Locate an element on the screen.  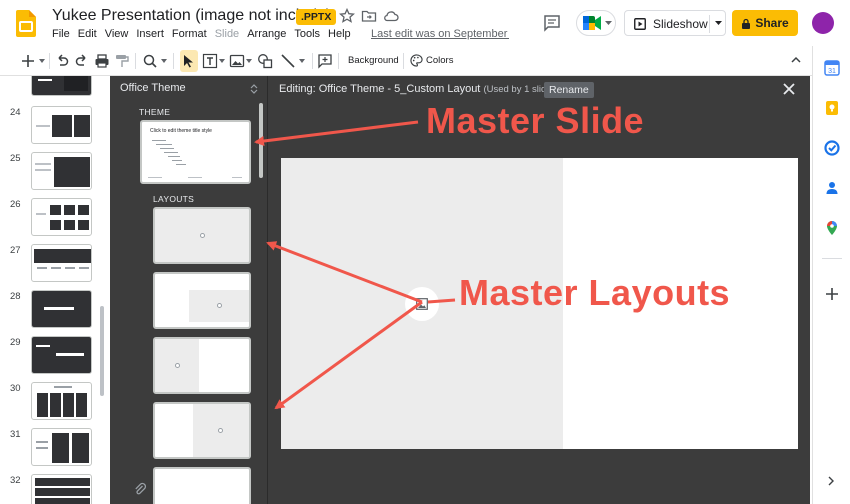
text-box-icon is located at coordinates (210, 61).